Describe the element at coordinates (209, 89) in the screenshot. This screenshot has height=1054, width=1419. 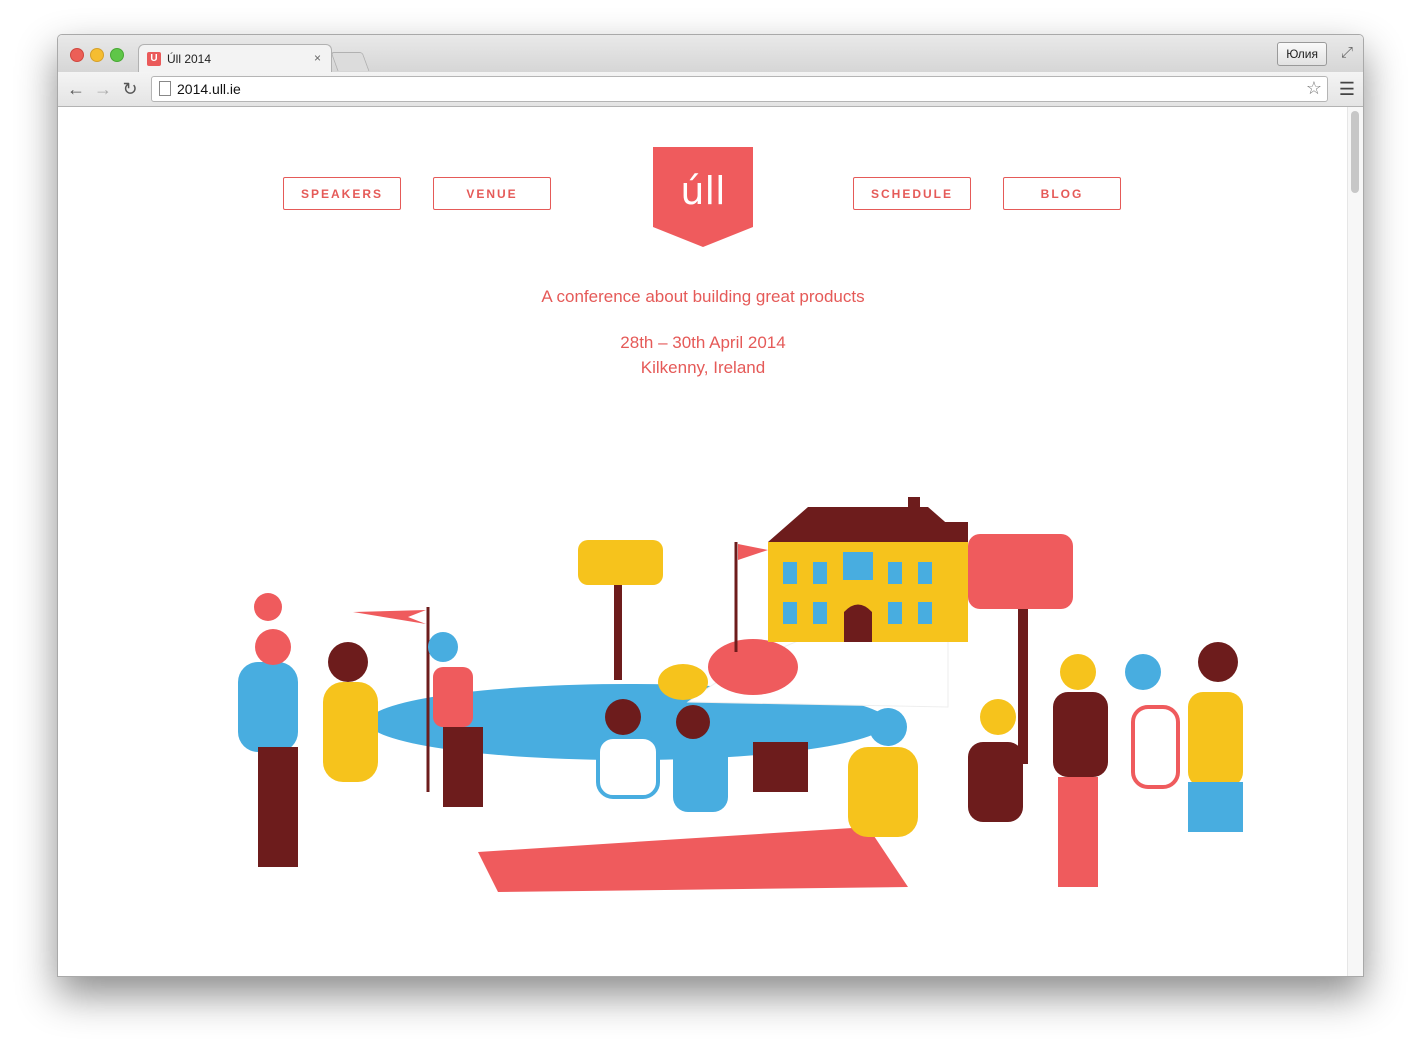
I see `url-text: 2014.ull.ie` at that location.